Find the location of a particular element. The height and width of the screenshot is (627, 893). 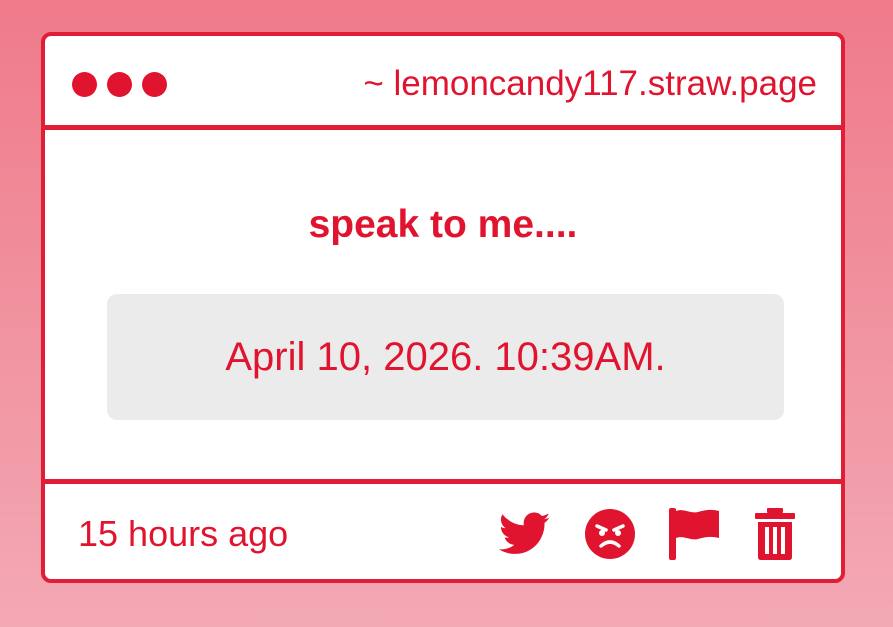

share-twitter-button is located at coordinates (525, 534).